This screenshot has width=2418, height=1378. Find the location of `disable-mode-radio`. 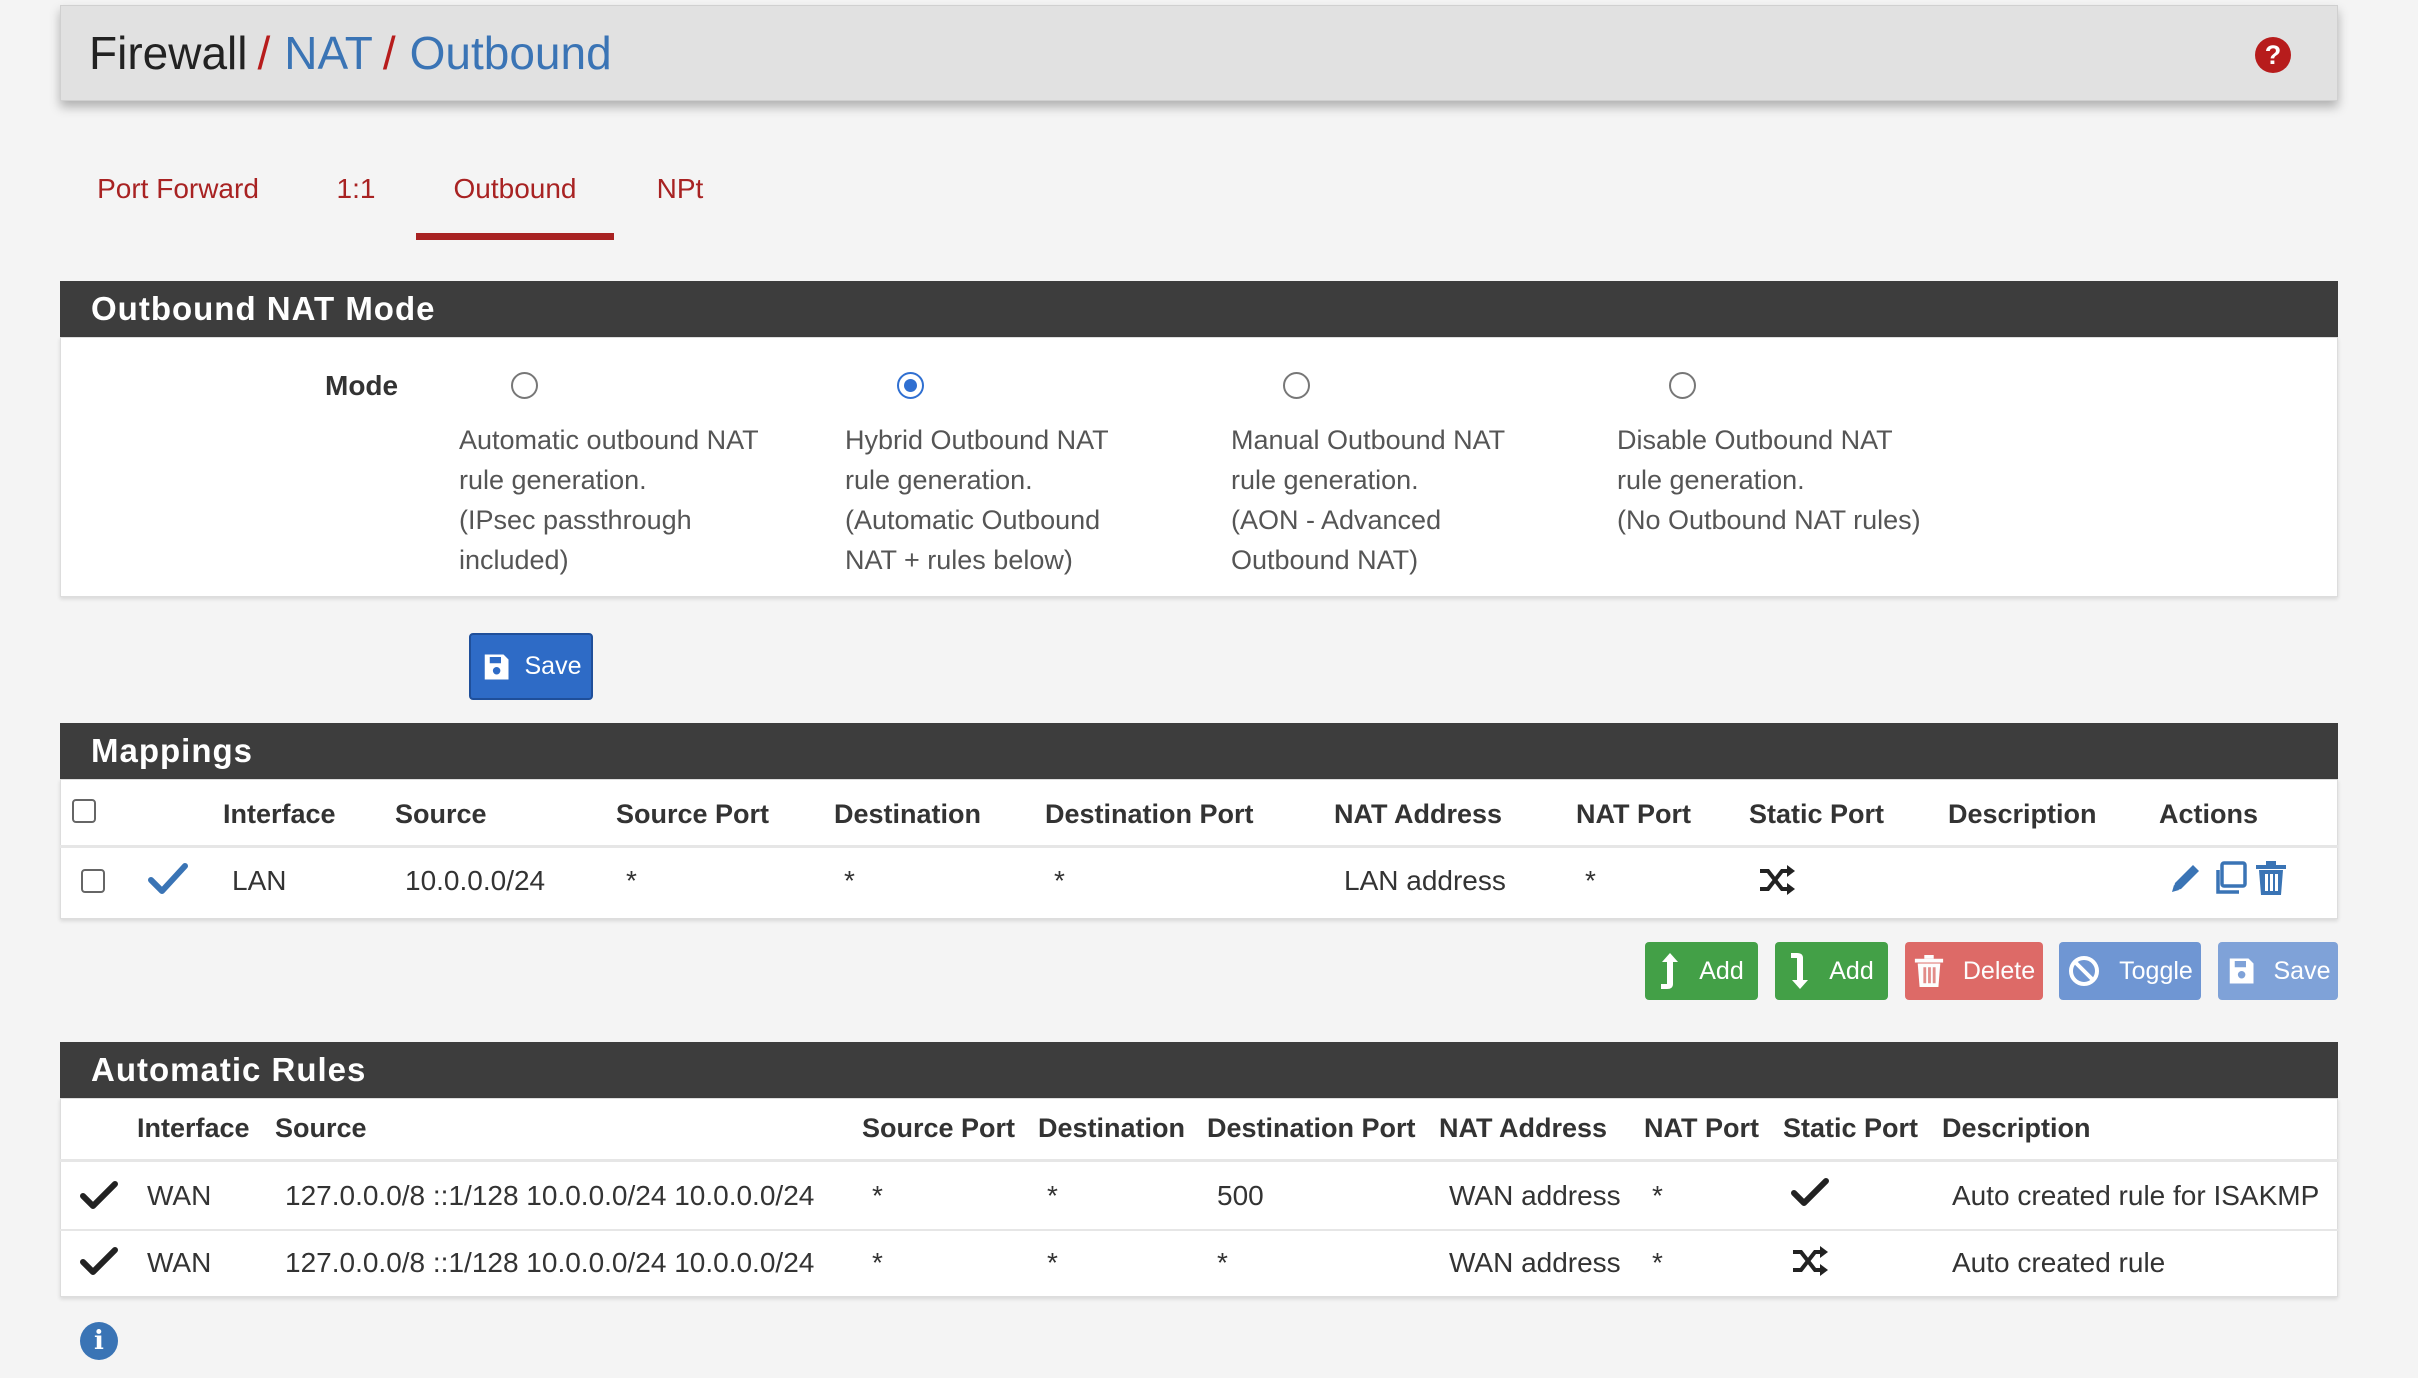

disable-mode-radio is located at coordinates (1682, 385).